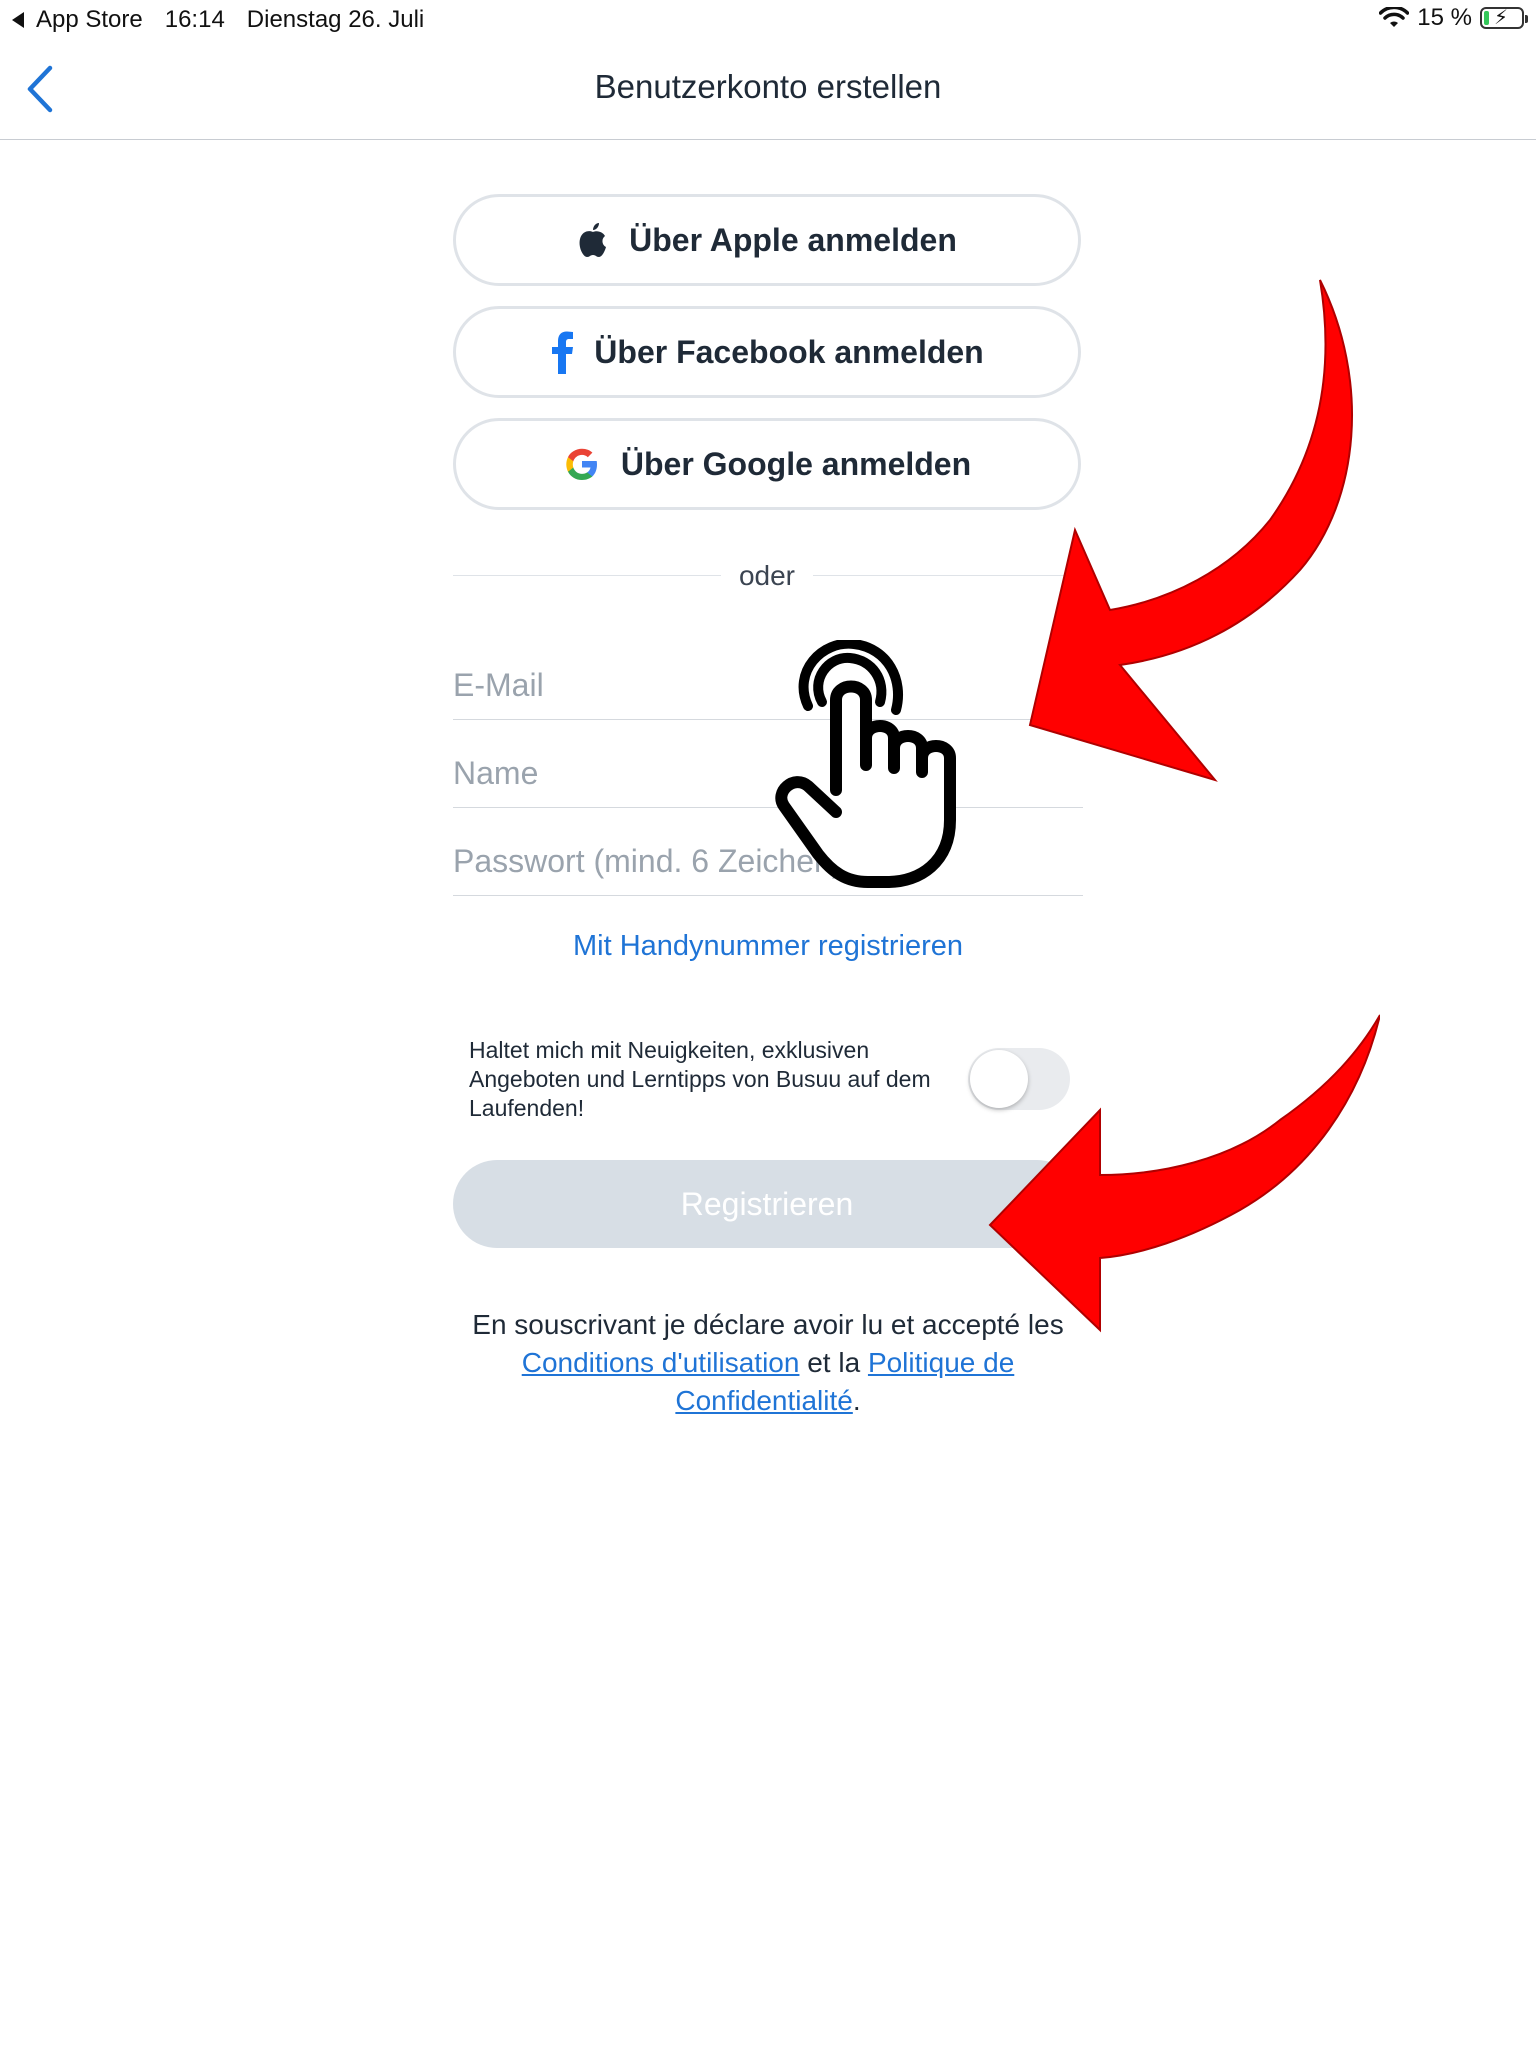 Image resolution: width=1536 pixels, height=2048 pixels. What do you see at coordinates (18, 20) in the screenshot?
I see `back-to-app-icon` at bounding box center [18, 20].